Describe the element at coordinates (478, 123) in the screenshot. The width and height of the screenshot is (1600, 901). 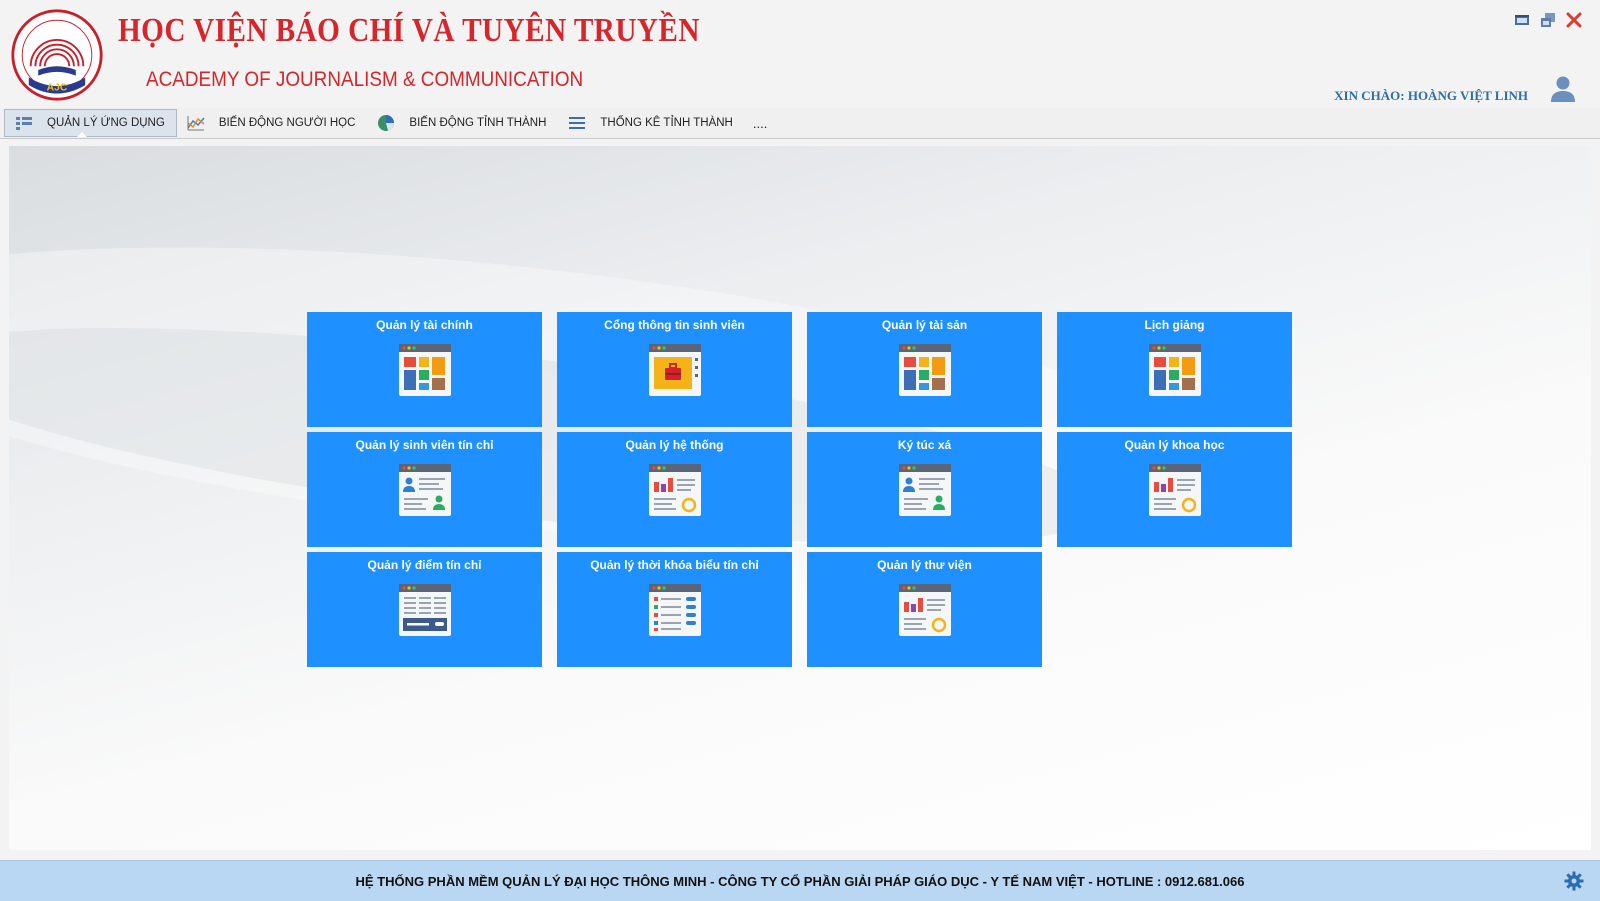
I see `tab-label: BIẾN ĐỘNG TỈNH THÀNH` at that location.